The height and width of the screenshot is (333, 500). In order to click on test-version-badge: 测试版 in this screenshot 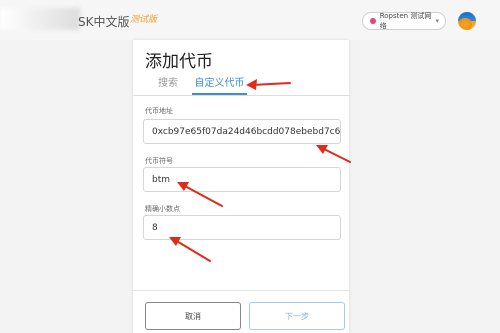, I will do `click(144, 20)`.